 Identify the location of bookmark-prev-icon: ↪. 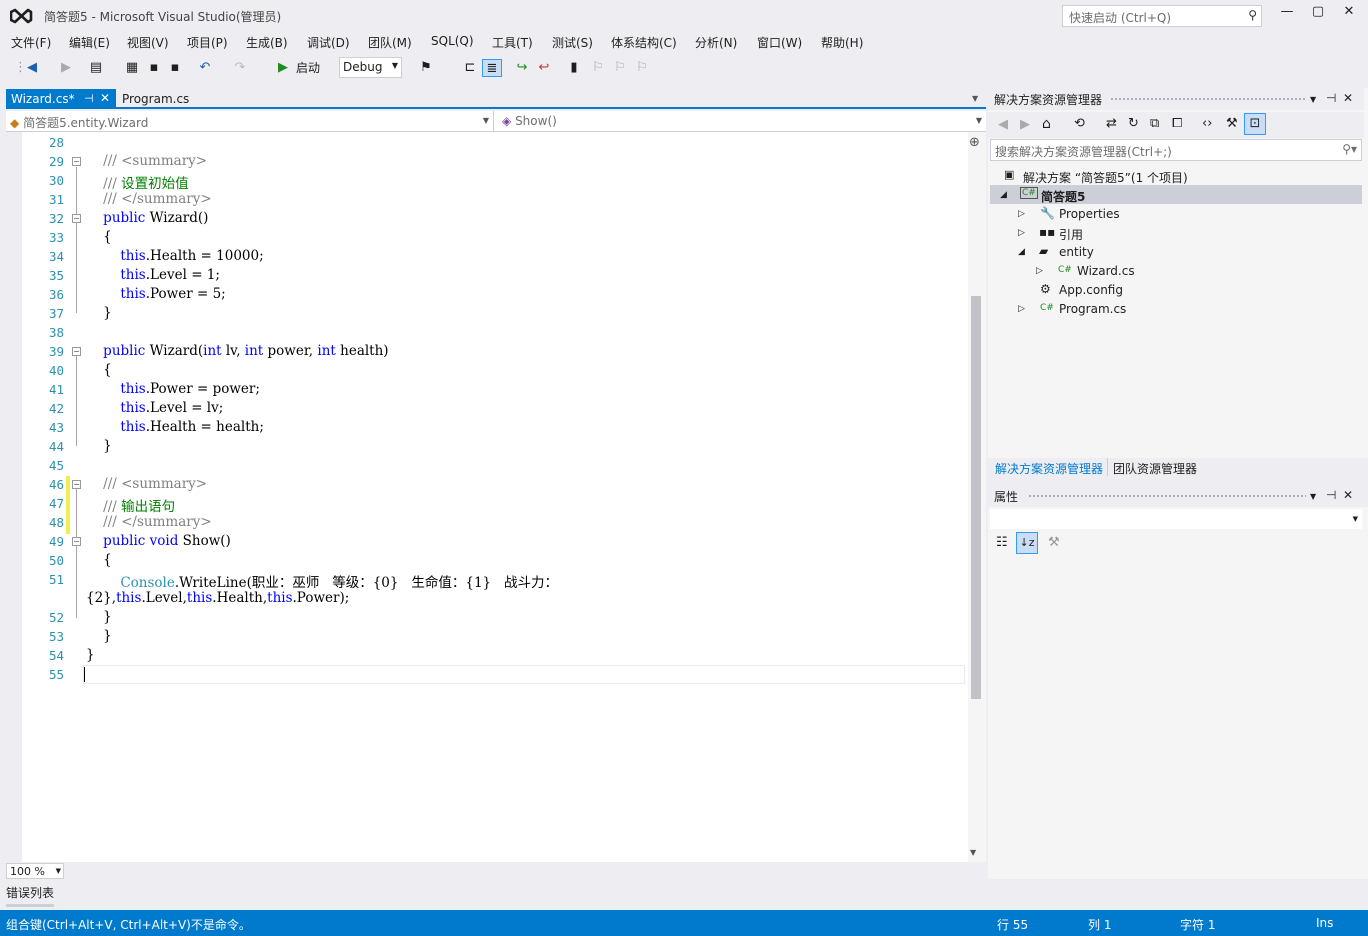
(522, 68).